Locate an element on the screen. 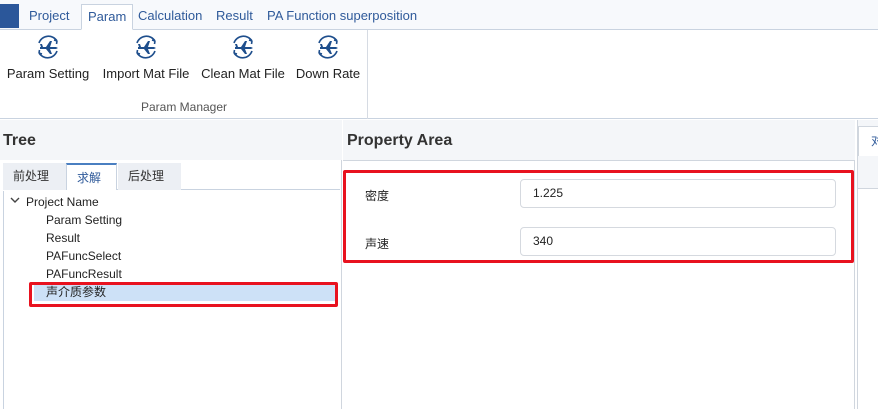 The height and width of the screenshot is (409, 878). tab-project: Project is located at coordinates (49, 17).